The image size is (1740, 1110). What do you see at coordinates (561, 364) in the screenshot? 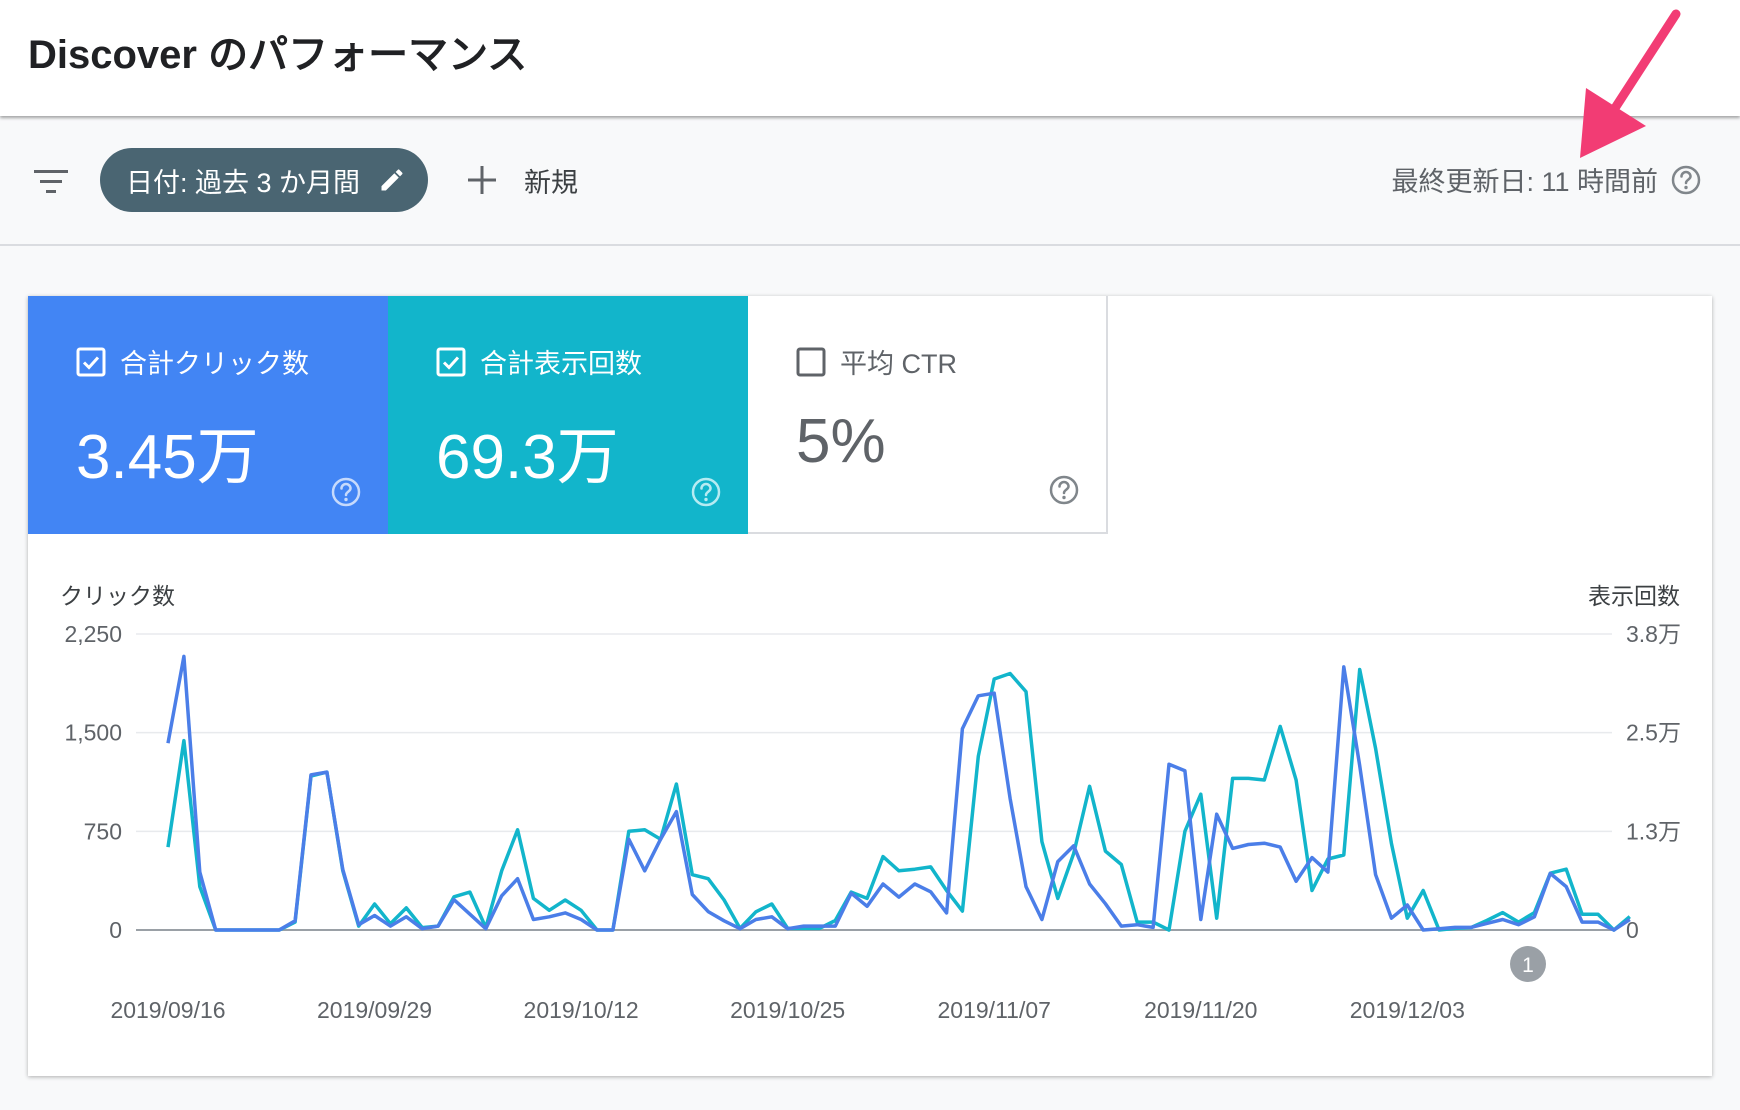
I see `metric-label: 合計表示回数` at bounding box center [561, 364].